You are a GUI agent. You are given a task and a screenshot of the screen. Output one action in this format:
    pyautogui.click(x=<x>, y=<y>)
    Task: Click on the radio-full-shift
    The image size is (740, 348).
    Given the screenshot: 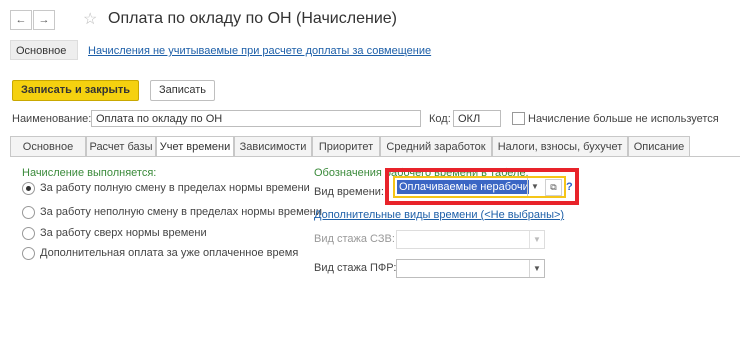 What is the action you would take?
    pyautogui.click(x=28, y=188)
    